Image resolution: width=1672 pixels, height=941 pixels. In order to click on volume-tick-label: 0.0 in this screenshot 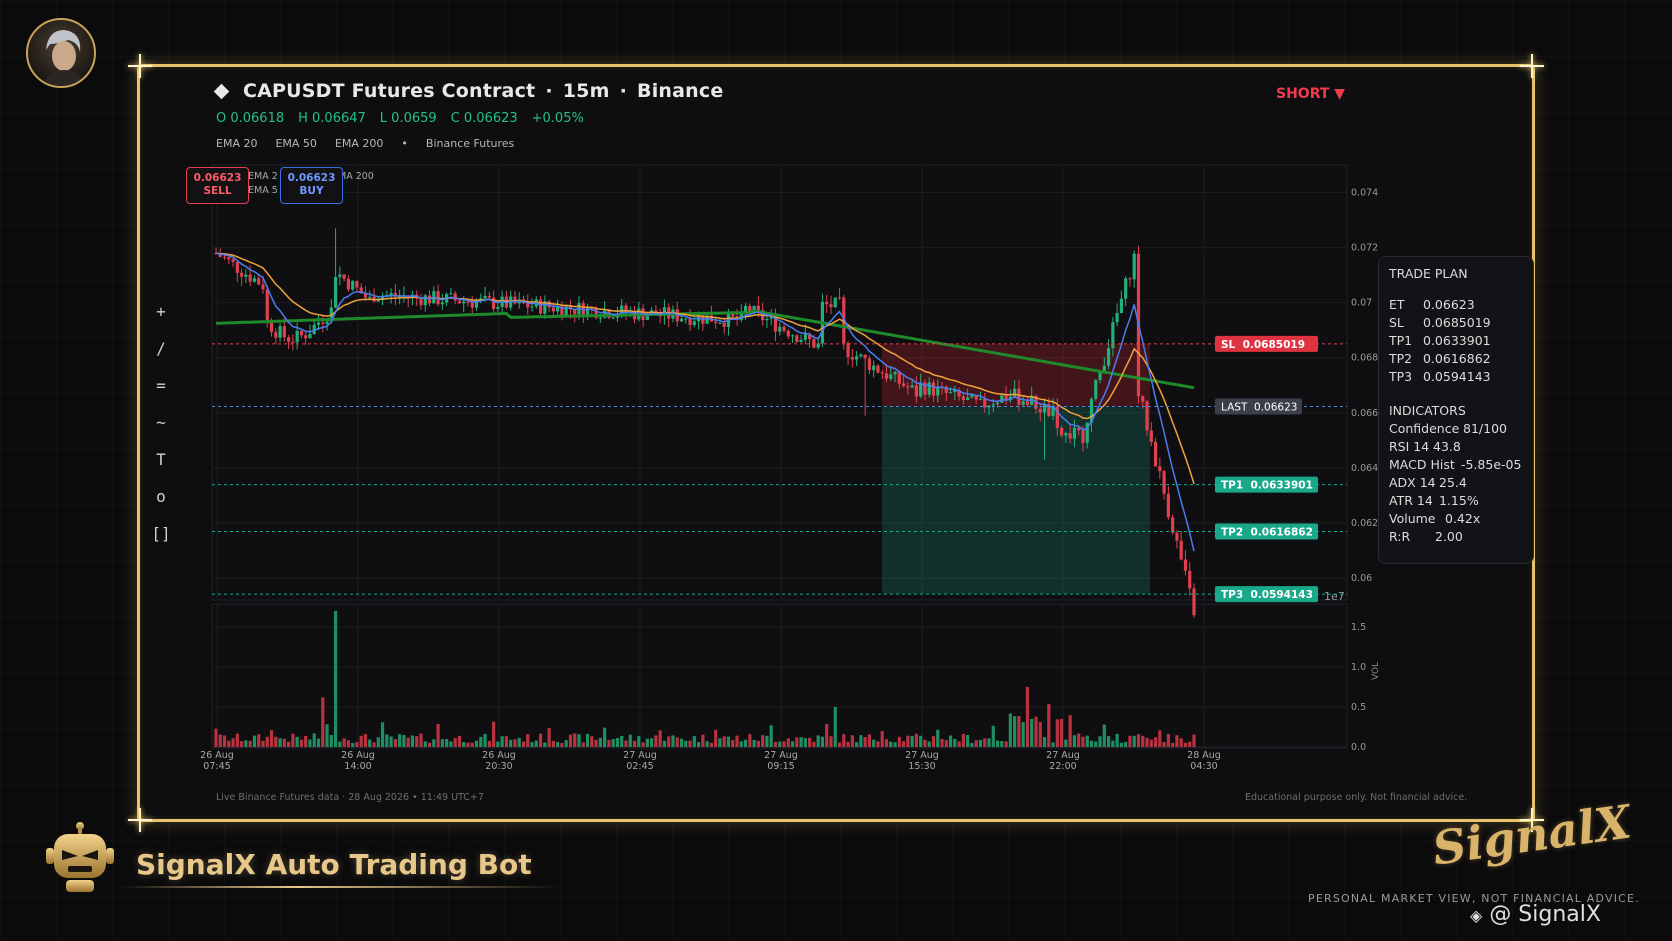, I will do `click(1358, 747)`.